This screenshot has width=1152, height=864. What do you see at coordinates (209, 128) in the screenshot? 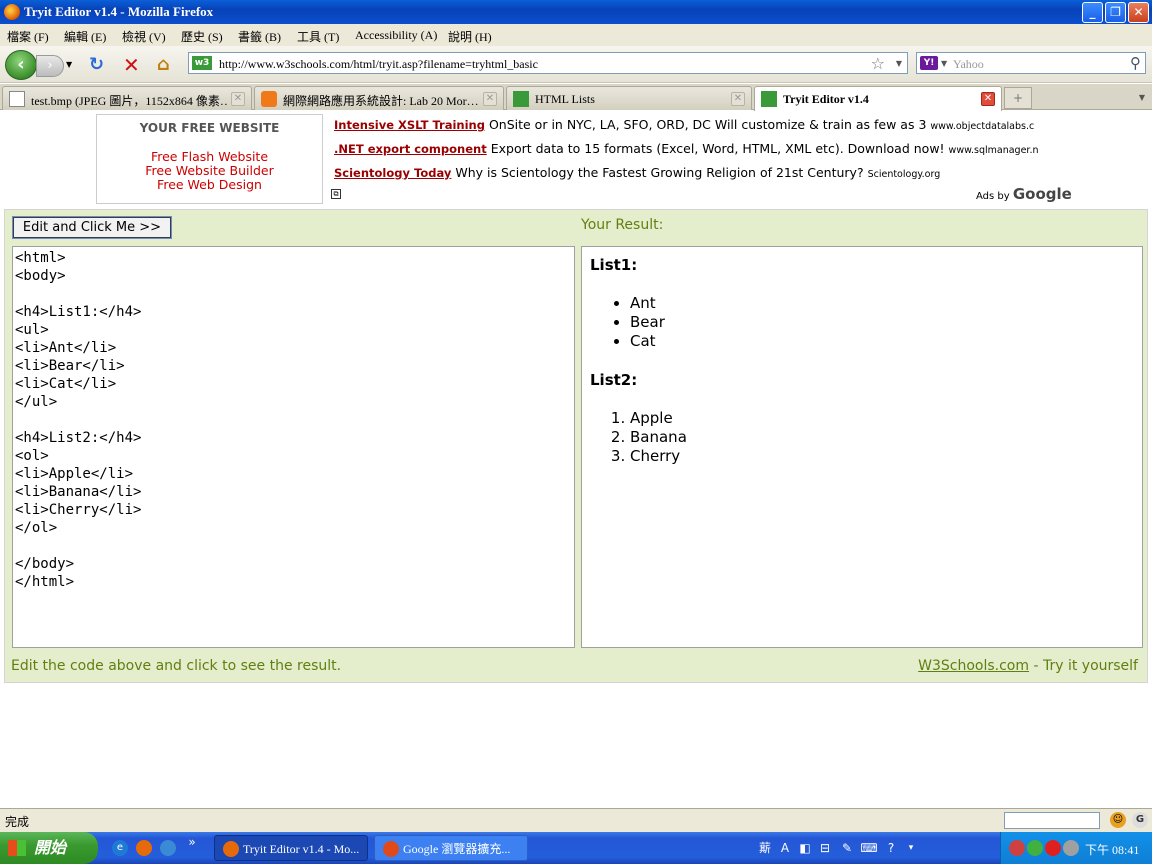
I see `promo-title: YOUR FREE WEBSITE` at bounding box center [209, 128].